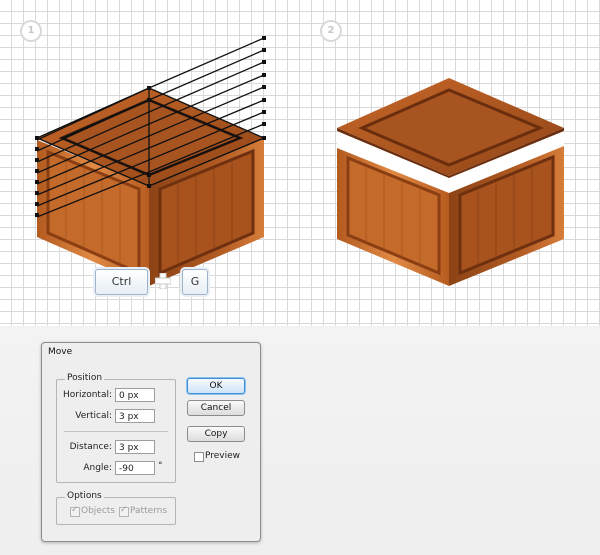 The height and width of the screenshot is (555, 600). Describe the element at coordinates (135, 416) in the screenshot. I see `vertical-field: 3 px` at that location.